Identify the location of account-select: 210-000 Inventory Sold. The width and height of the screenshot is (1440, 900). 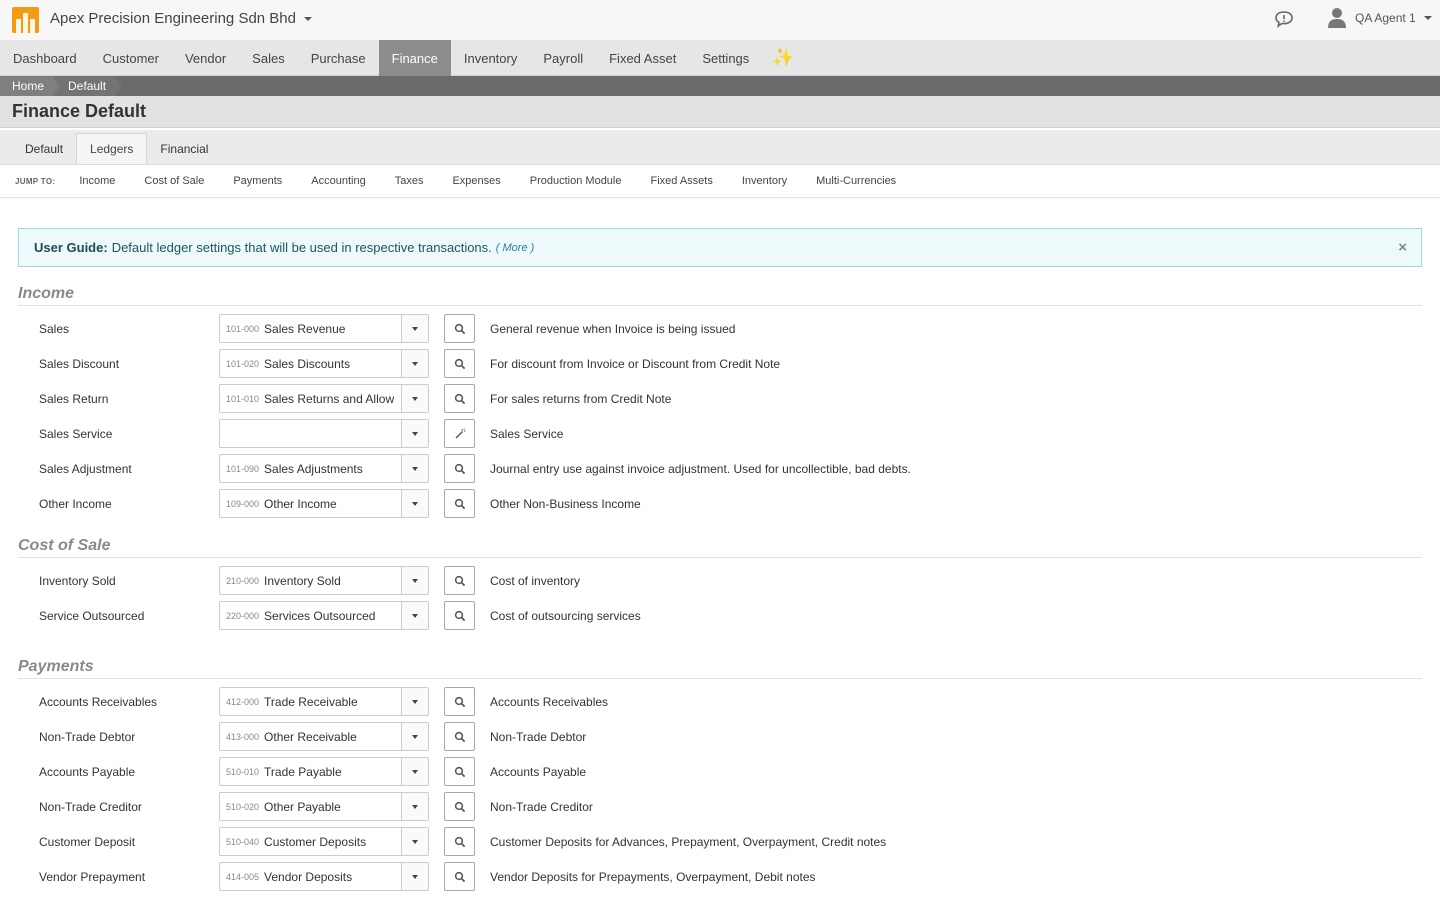
(324, 580).